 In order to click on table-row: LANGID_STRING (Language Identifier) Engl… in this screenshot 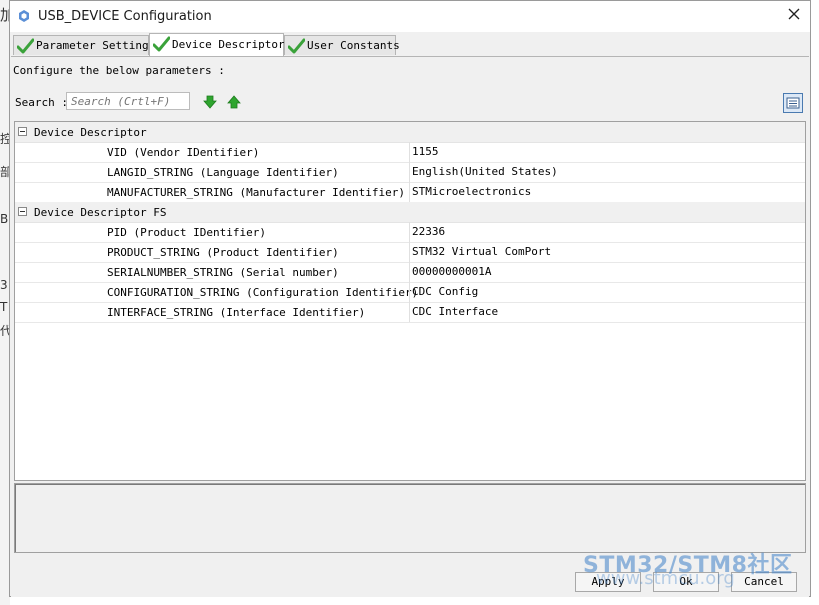, I will do `click(410, 172)`.